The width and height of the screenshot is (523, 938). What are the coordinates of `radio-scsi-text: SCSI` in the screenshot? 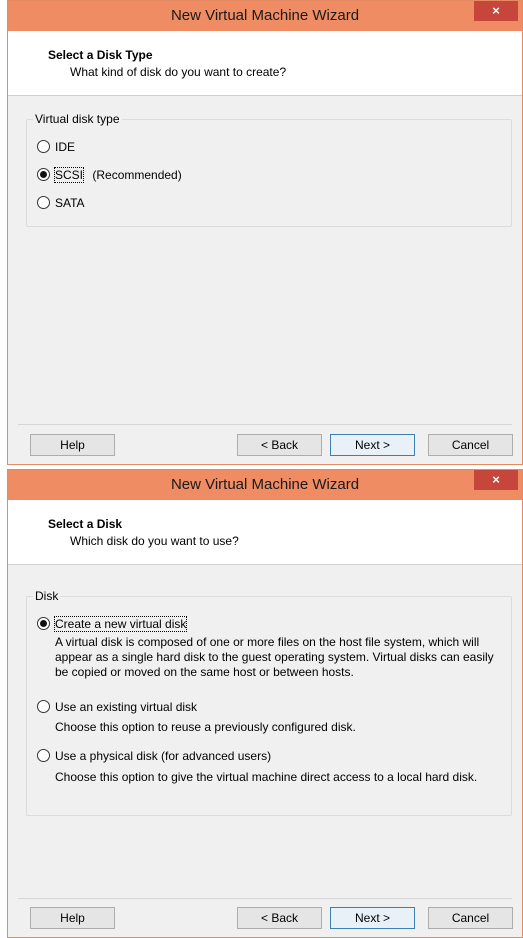 It's located at (69, 175).